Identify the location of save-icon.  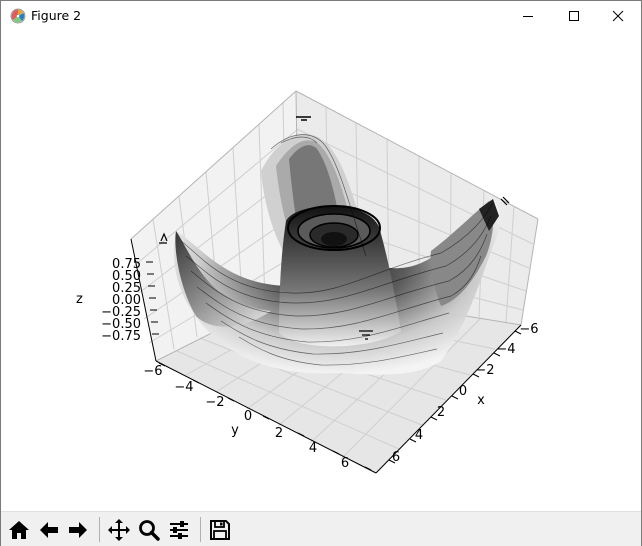
(220, 530).